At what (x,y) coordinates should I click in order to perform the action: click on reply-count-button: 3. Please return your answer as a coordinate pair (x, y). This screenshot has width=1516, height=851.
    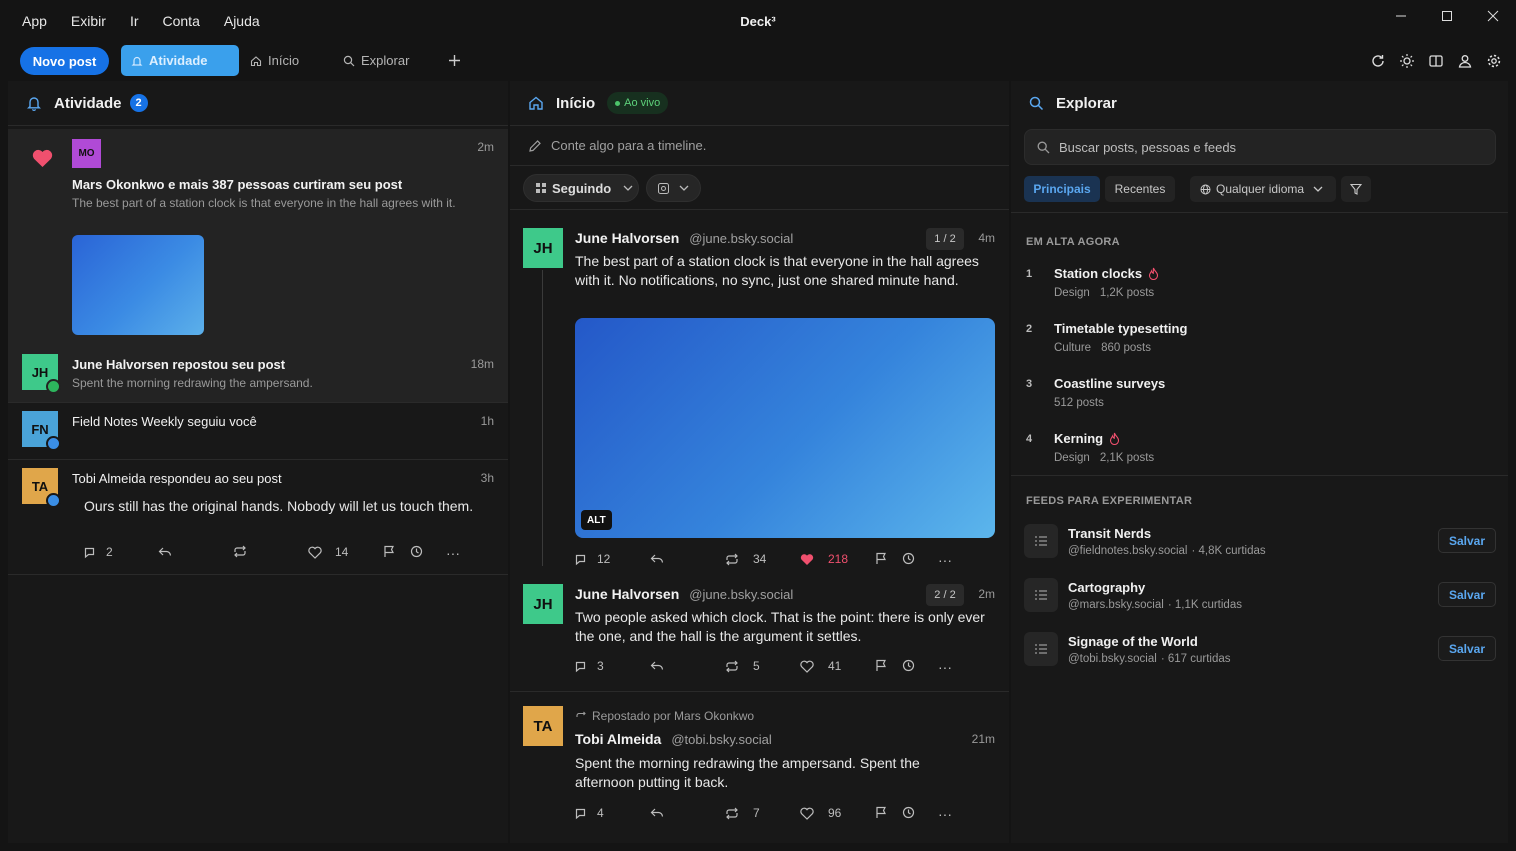
    Looking at the image, I should click on (589, 666).